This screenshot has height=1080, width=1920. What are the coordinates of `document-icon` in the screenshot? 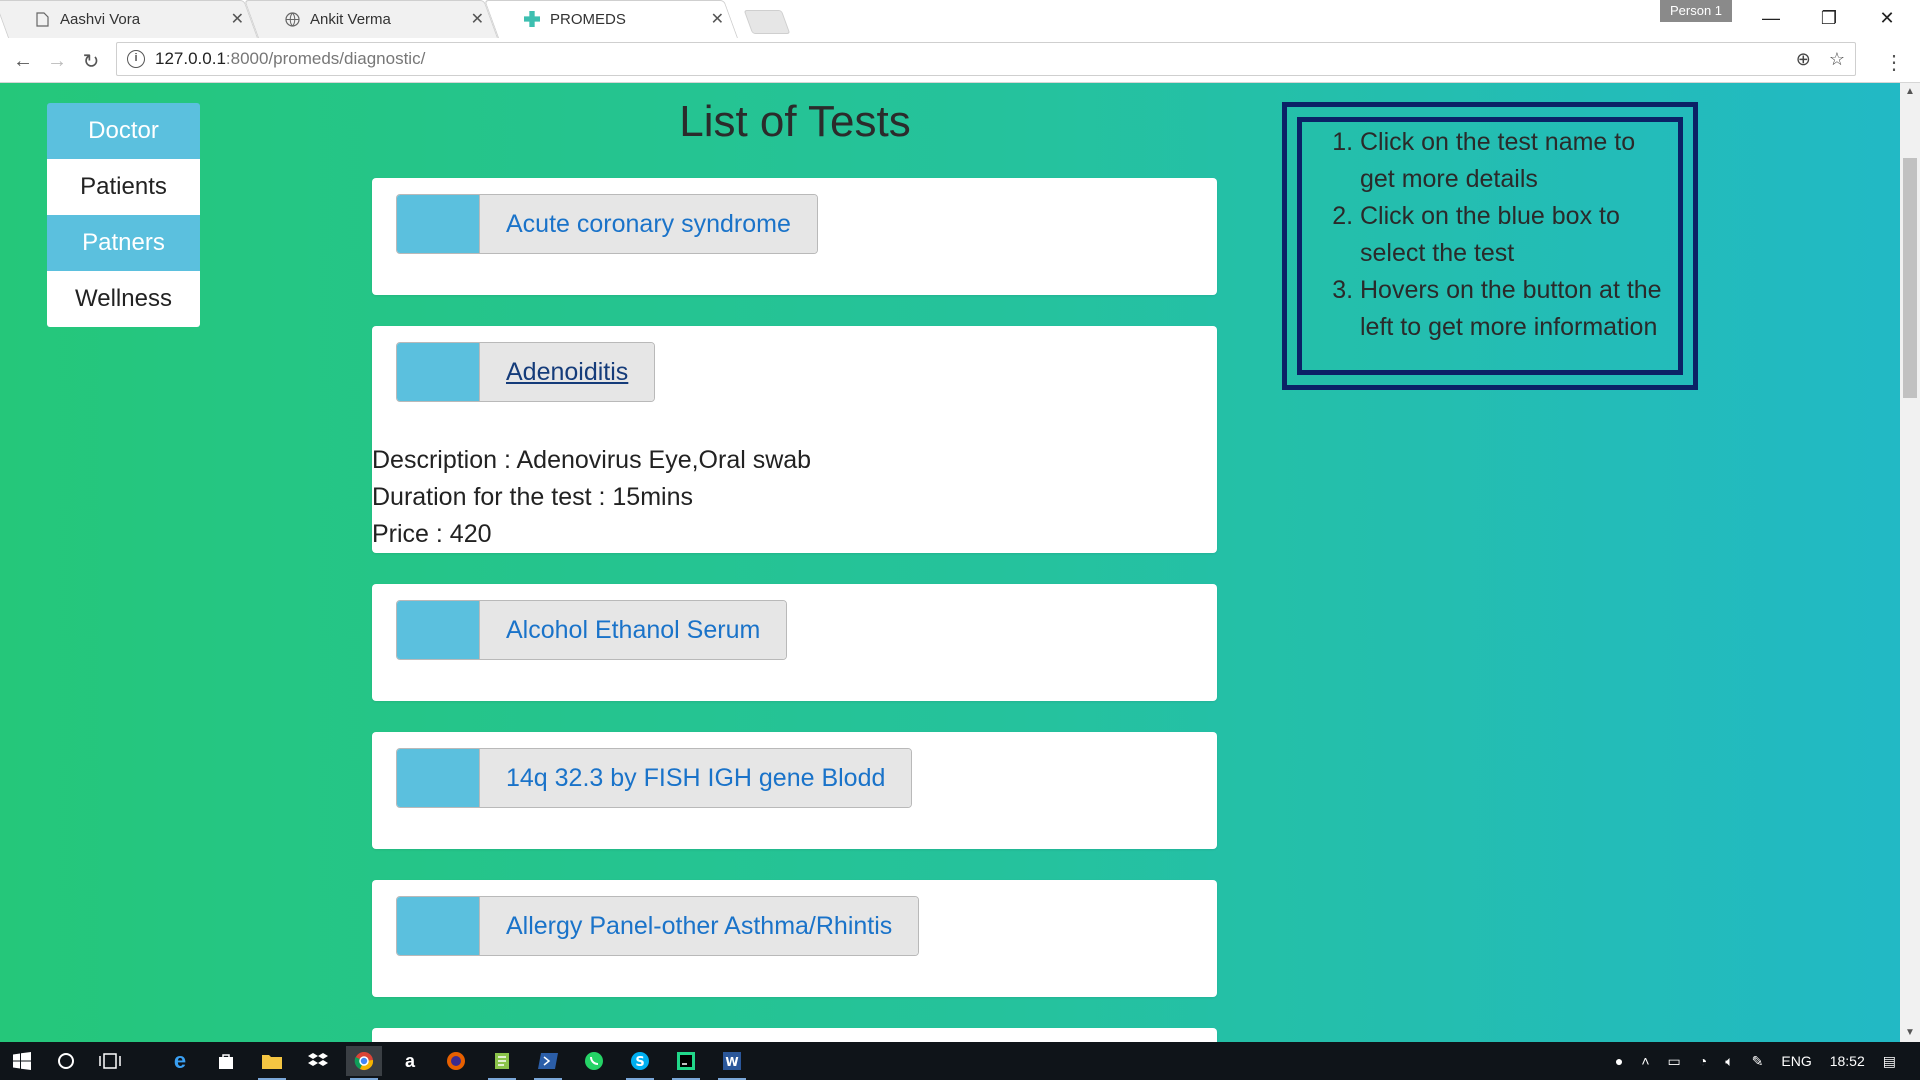 It's located at (42, 19).